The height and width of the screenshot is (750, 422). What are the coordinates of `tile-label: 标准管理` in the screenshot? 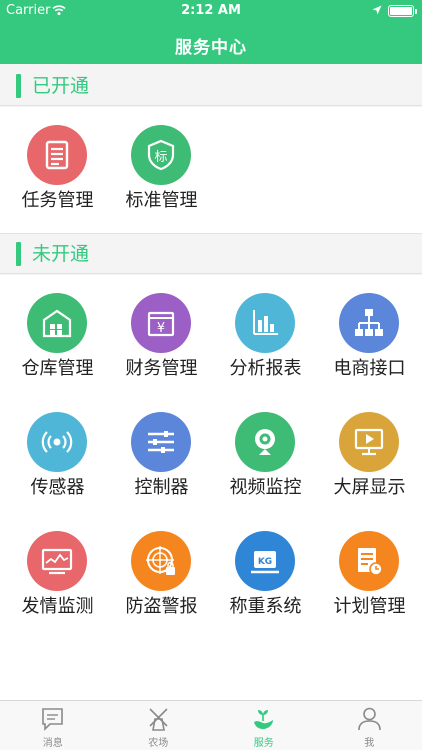 It's located at (161, 200).